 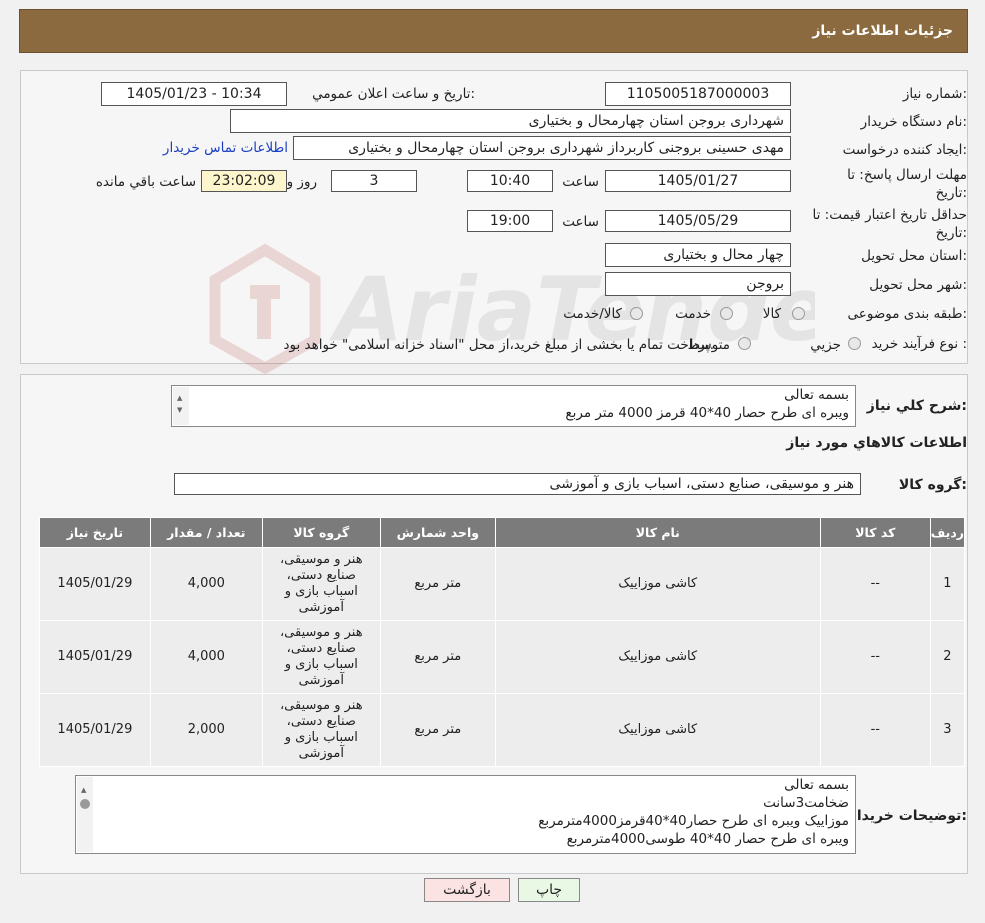 What do you see at coordinates (798, 313) in the screenshot?
I see `category-goods-radio` at bounding box center [798, 313].